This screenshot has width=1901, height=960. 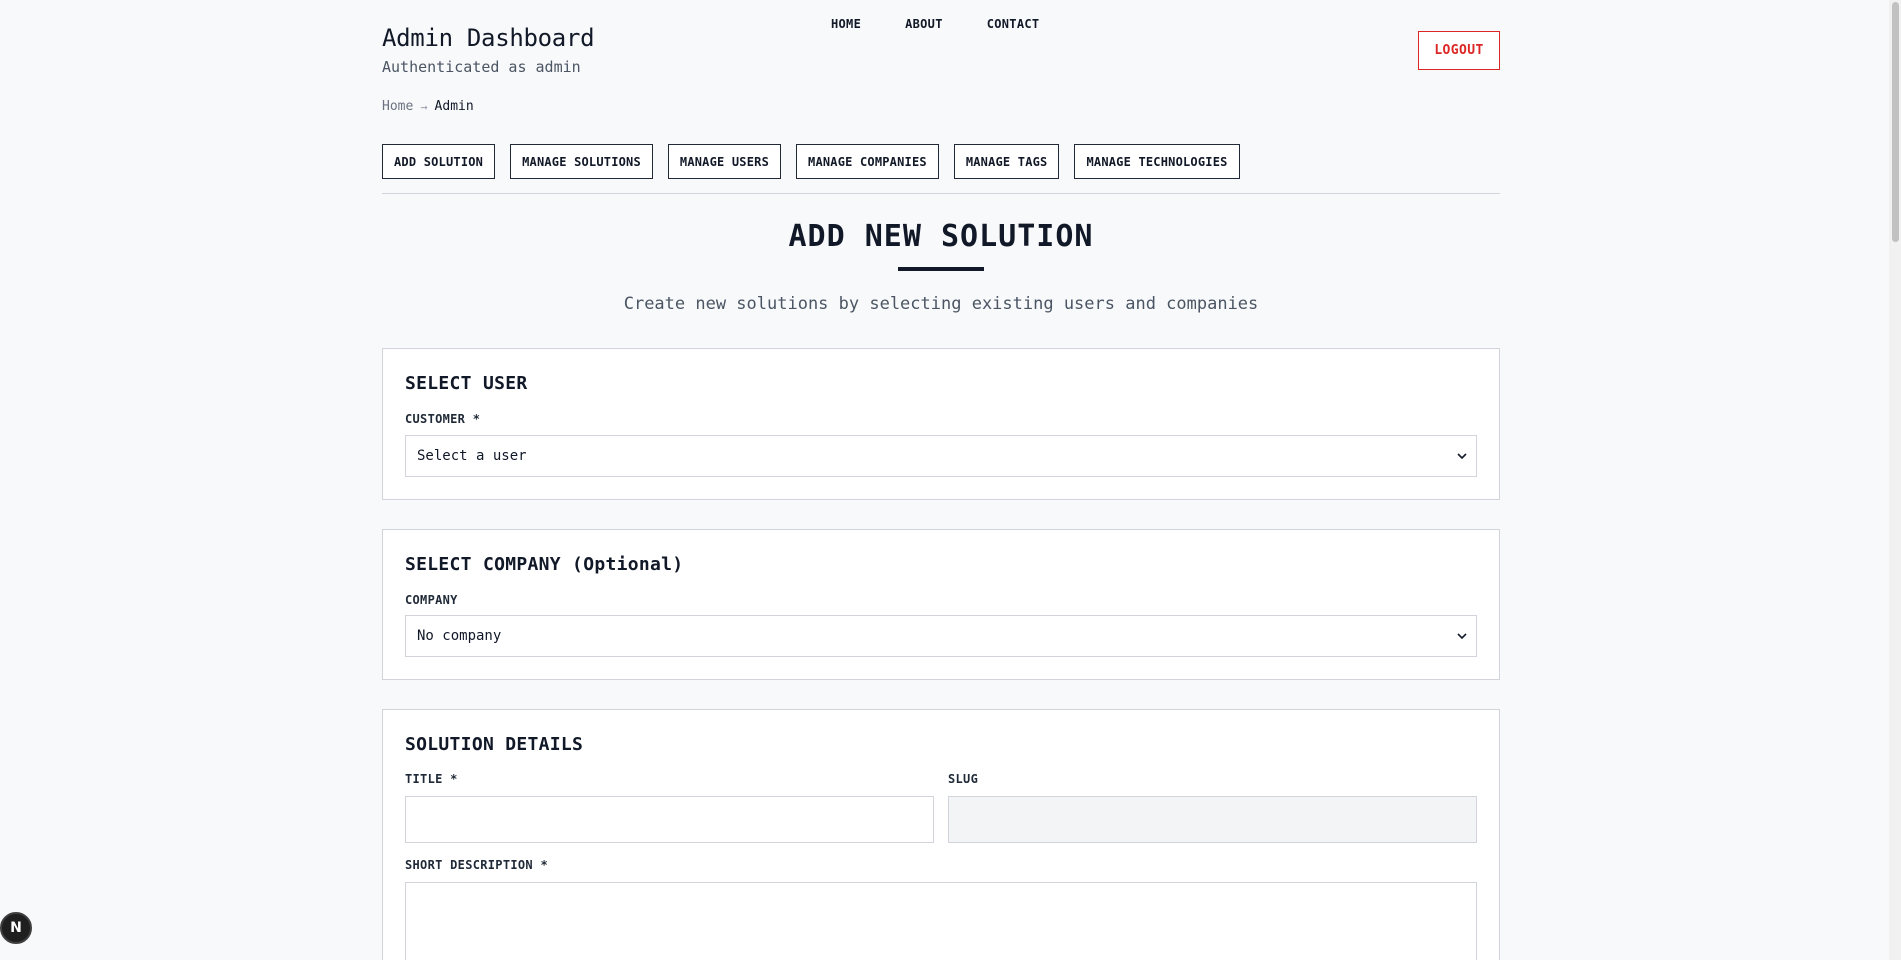 What do you see at coordinates (1459, 50) in the screenshot?
I see `logout-button: LOGOUT` at bounding box center [1459, 50].